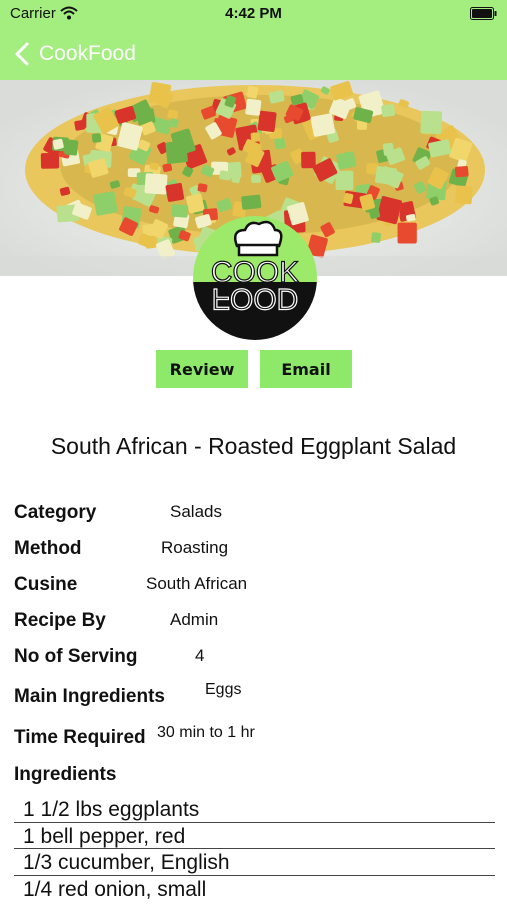  I want to click on navigation-bar: CookFood, so click(253, 54).